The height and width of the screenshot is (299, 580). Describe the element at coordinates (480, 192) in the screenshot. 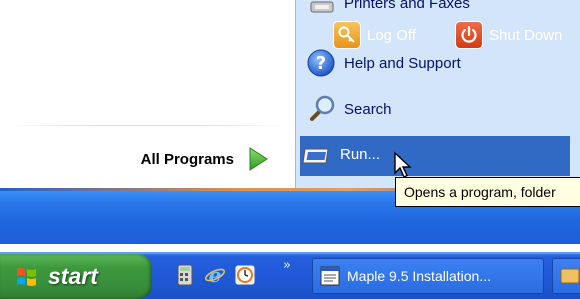

I see `tooltip-text: Opens a program, folder` at that location.